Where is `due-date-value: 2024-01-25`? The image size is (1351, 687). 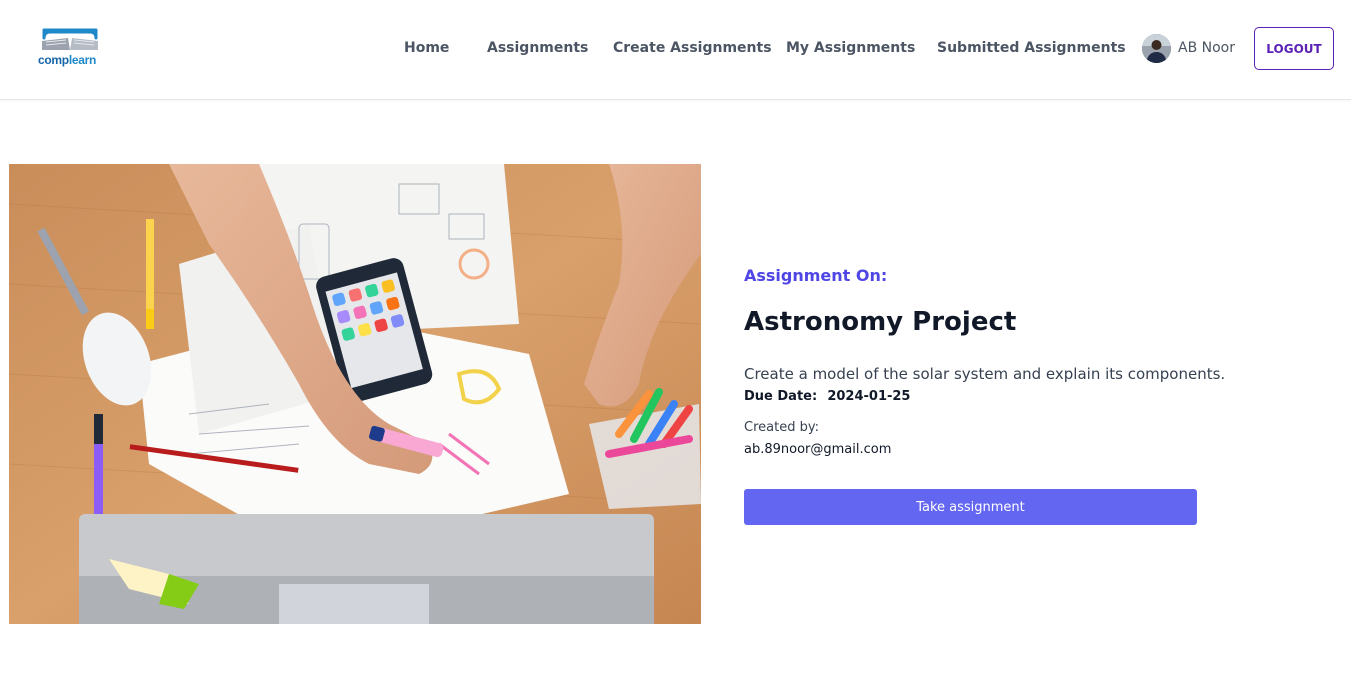 due-date-value: 2024-01-25 is located at coordinates (869, 396).